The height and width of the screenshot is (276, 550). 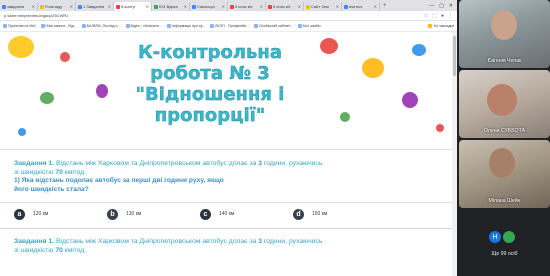 What do you see at coordinates (450, 16) in the screenshot?
I see `menu-icon: ⋮` at bounding box center [450, 16].